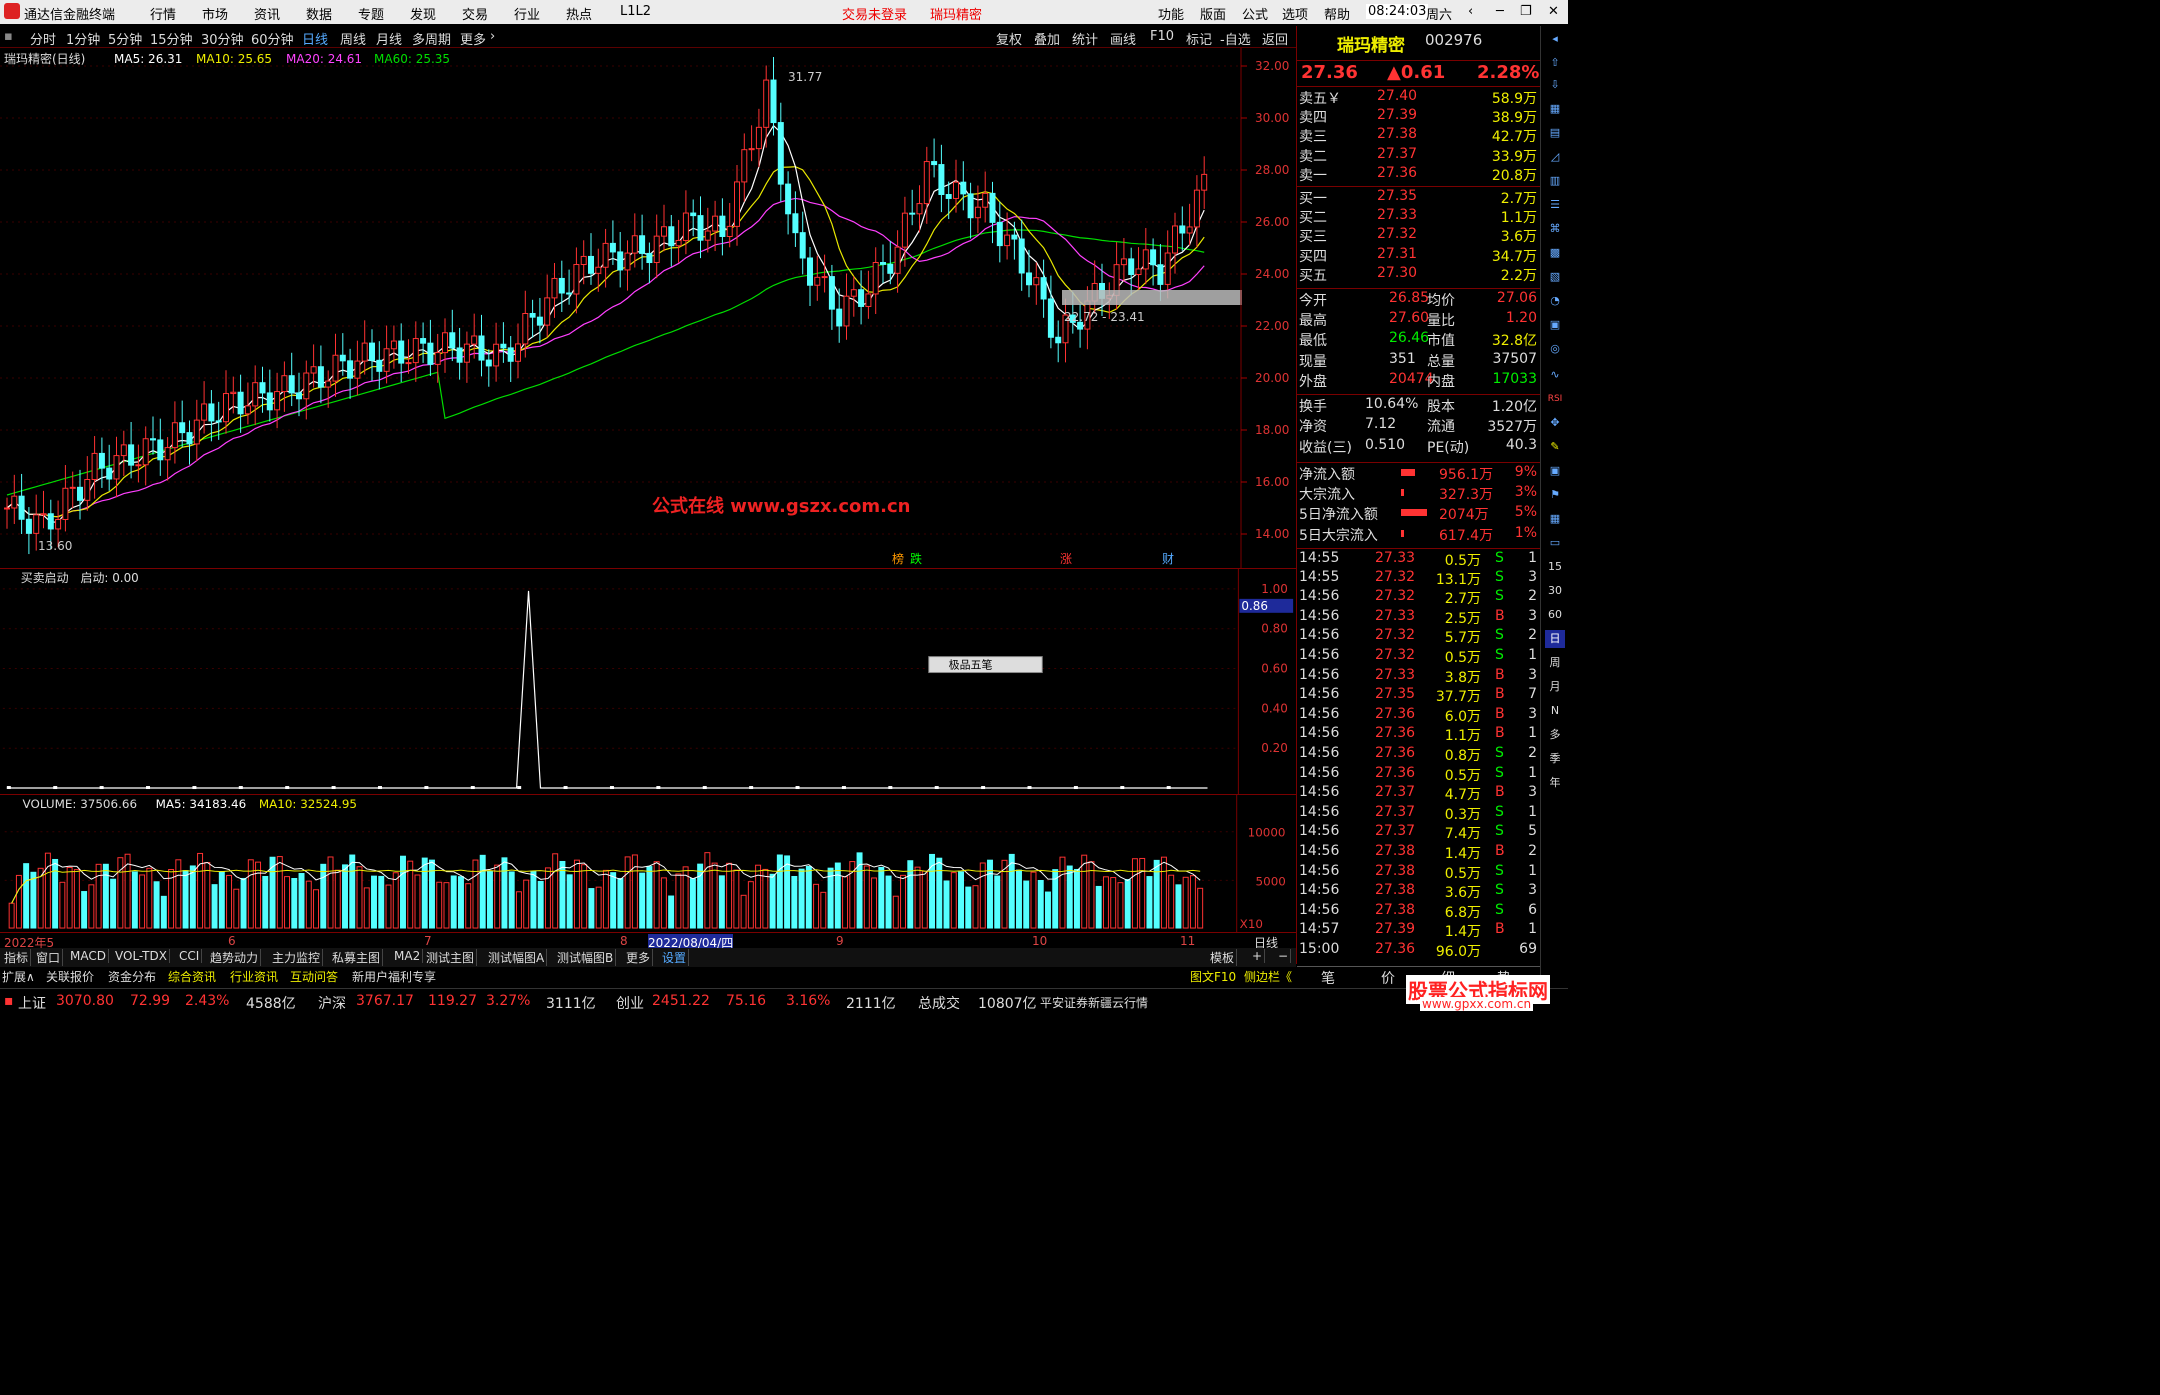  What do you see at coordinates (357, 957) in the screenshot?
I see `tab-private-main: 私募主图` at bounding box center [357, 957].